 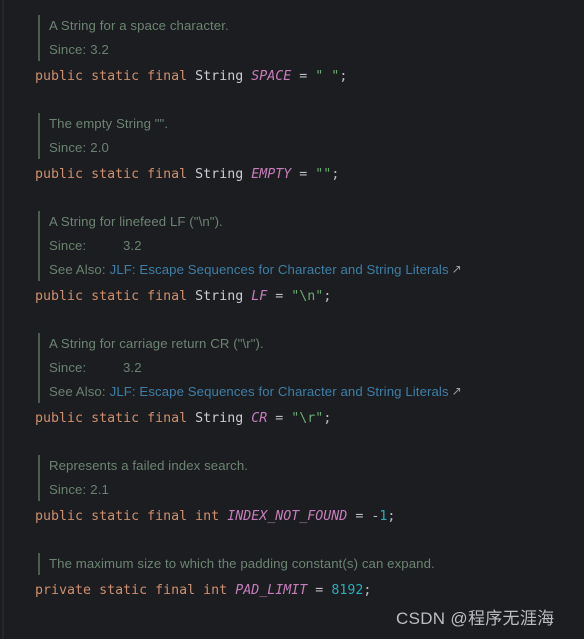 What do you see at coordinates (77, 269) in the screenshot?
I see `doc-tag-label: See Also:` at bounding box center [77, 269].